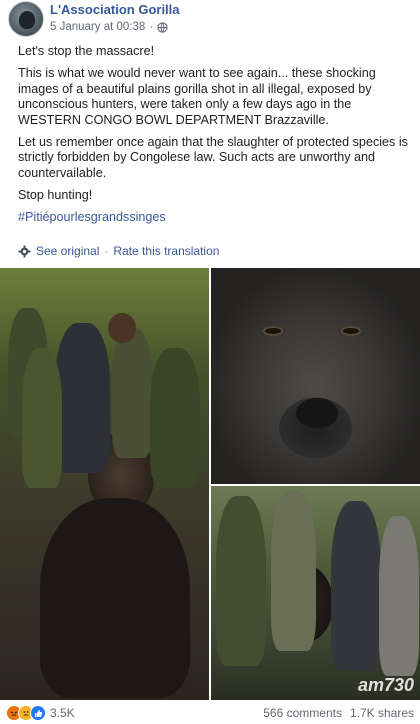 The image size is (420, 724). I want to click on reaction-count: 3.5K, so click(62, 713).